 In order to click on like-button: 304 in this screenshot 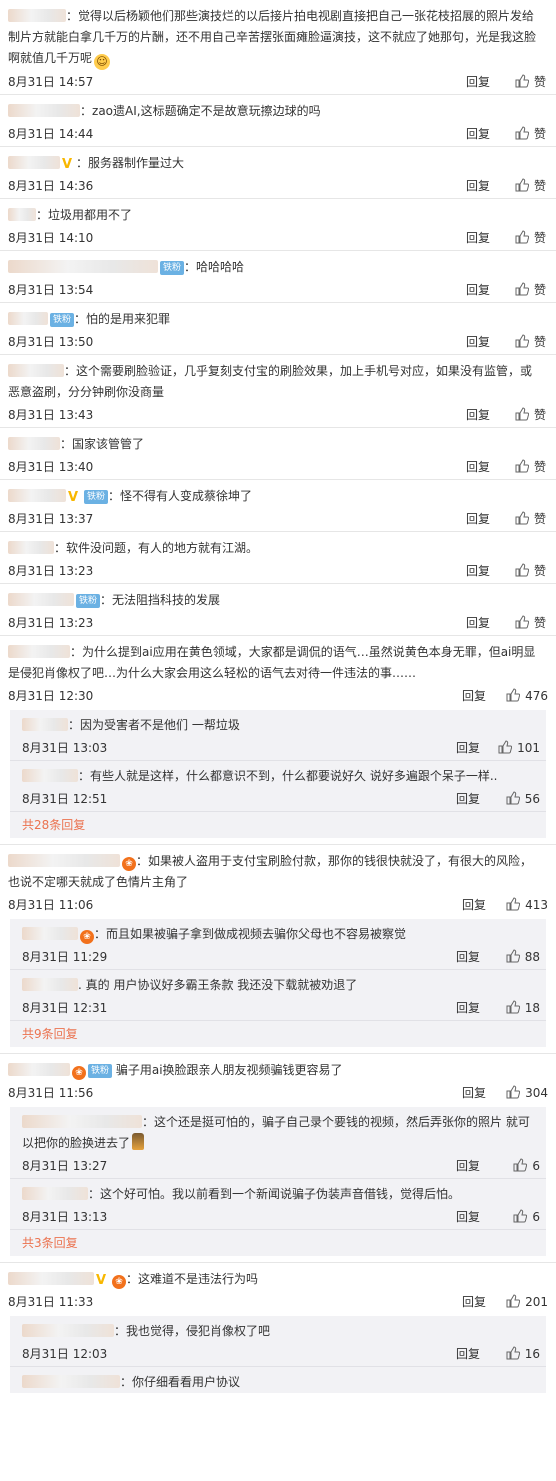, I will do `click(527, 1093)`.